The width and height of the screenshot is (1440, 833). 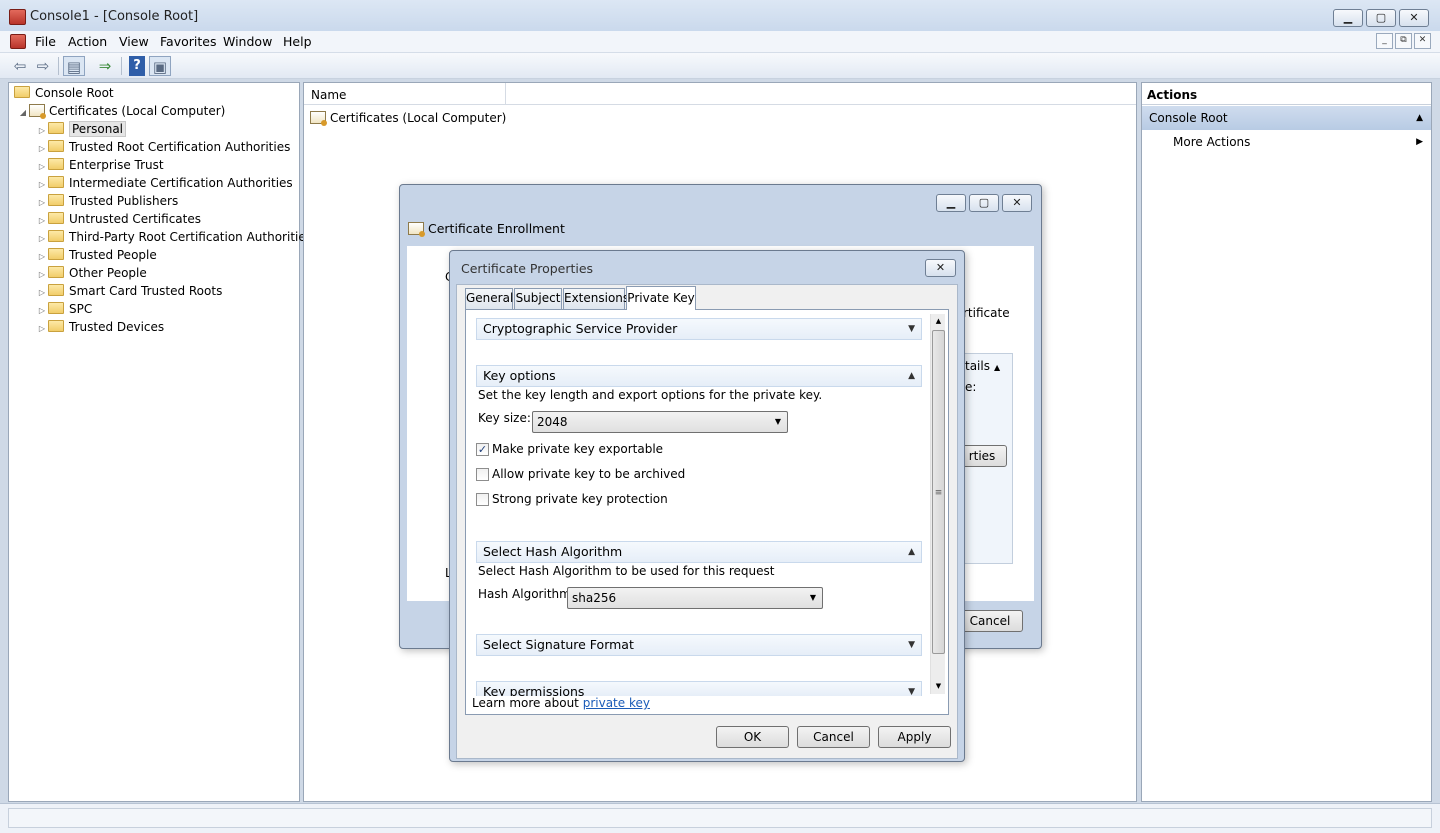 What do you see at coordinates (297, 41) in the screenshot?
I see `menu-help: Help` at bounding box center [297, 41].